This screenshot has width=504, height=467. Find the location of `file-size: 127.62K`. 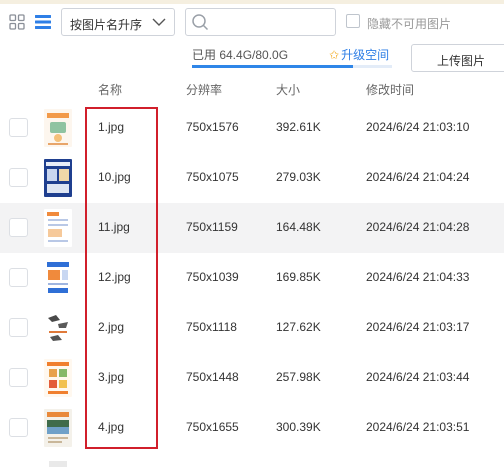

file-size: 127.62K is located at coordinates (298, 327).